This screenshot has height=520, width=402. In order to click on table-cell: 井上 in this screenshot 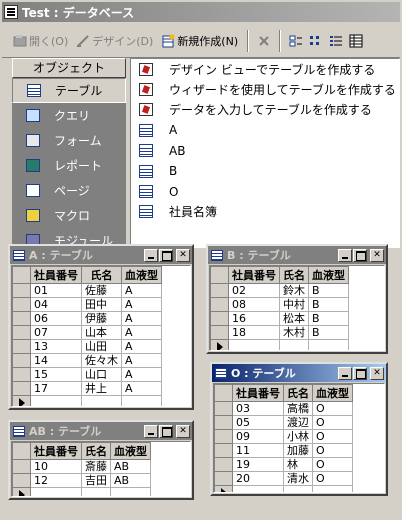, I will do `click(101, 388)`.